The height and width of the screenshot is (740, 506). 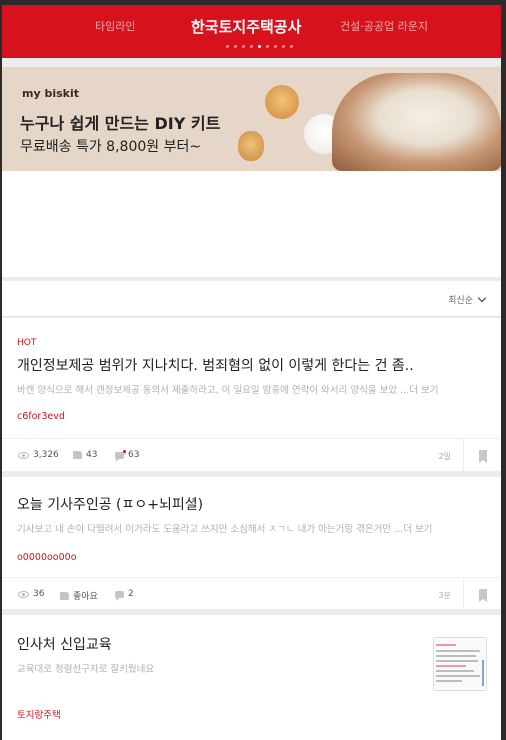 I want to click on company-header: 타임라인 한국토지주택공사 건설·공공업 라운지, so click(x=251, y=31).